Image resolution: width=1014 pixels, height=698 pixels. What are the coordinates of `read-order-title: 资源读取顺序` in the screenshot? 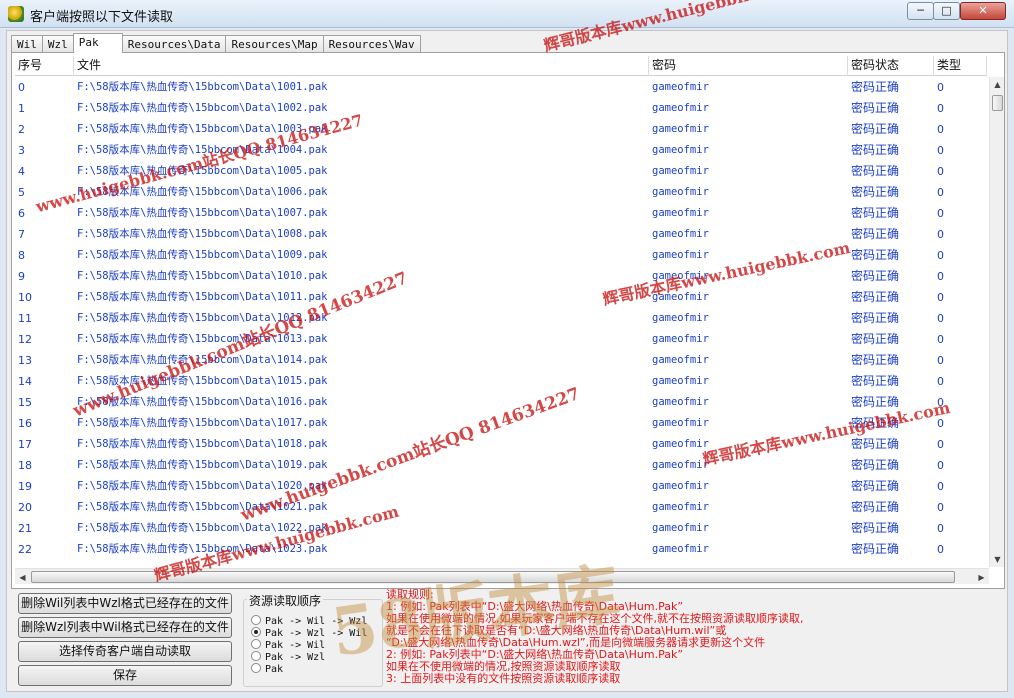 It's located at (285, 600).